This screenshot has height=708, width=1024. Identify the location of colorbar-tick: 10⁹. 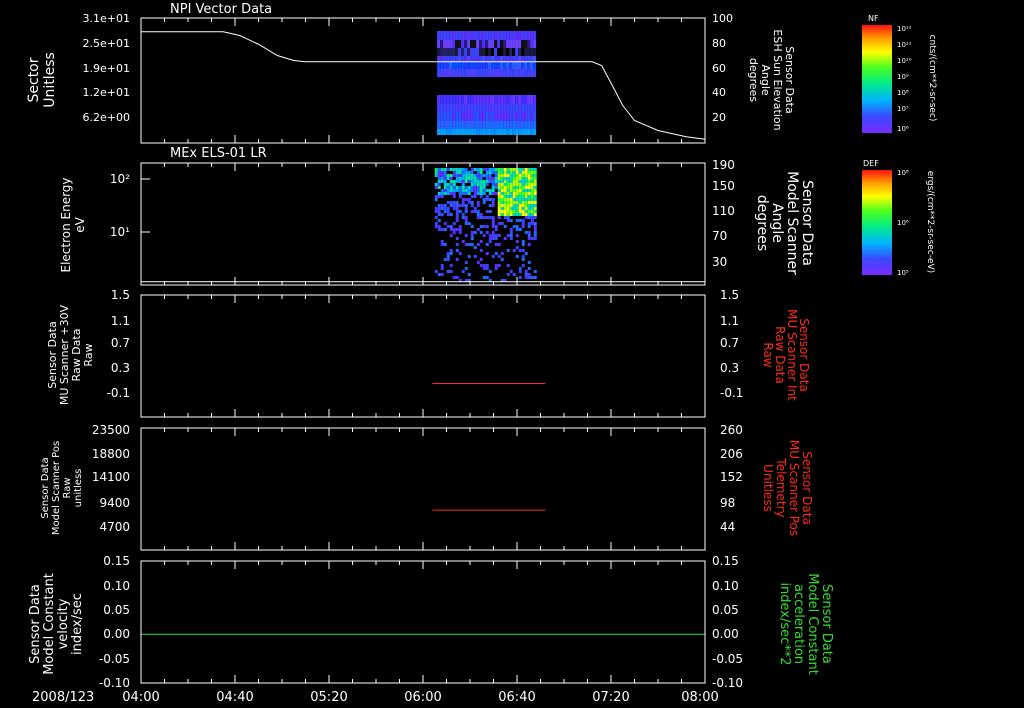
(903, 77).